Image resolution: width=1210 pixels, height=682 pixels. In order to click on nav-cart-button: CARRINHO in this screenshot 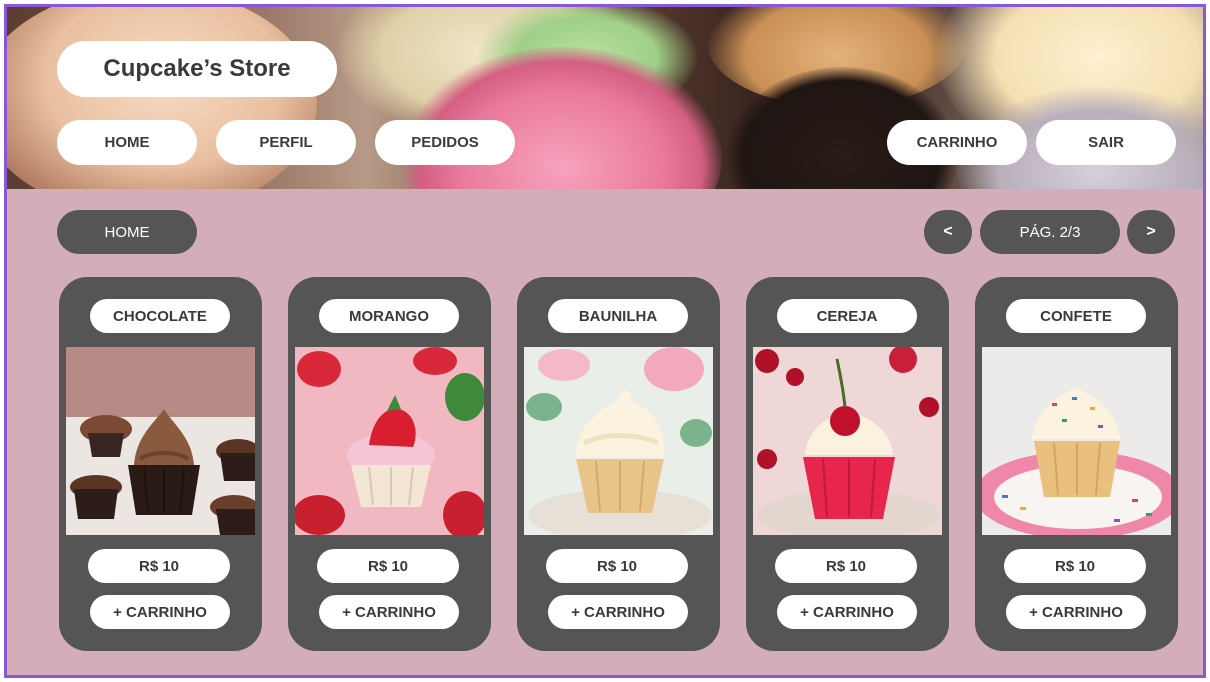, I will do `click(957, 142)`.